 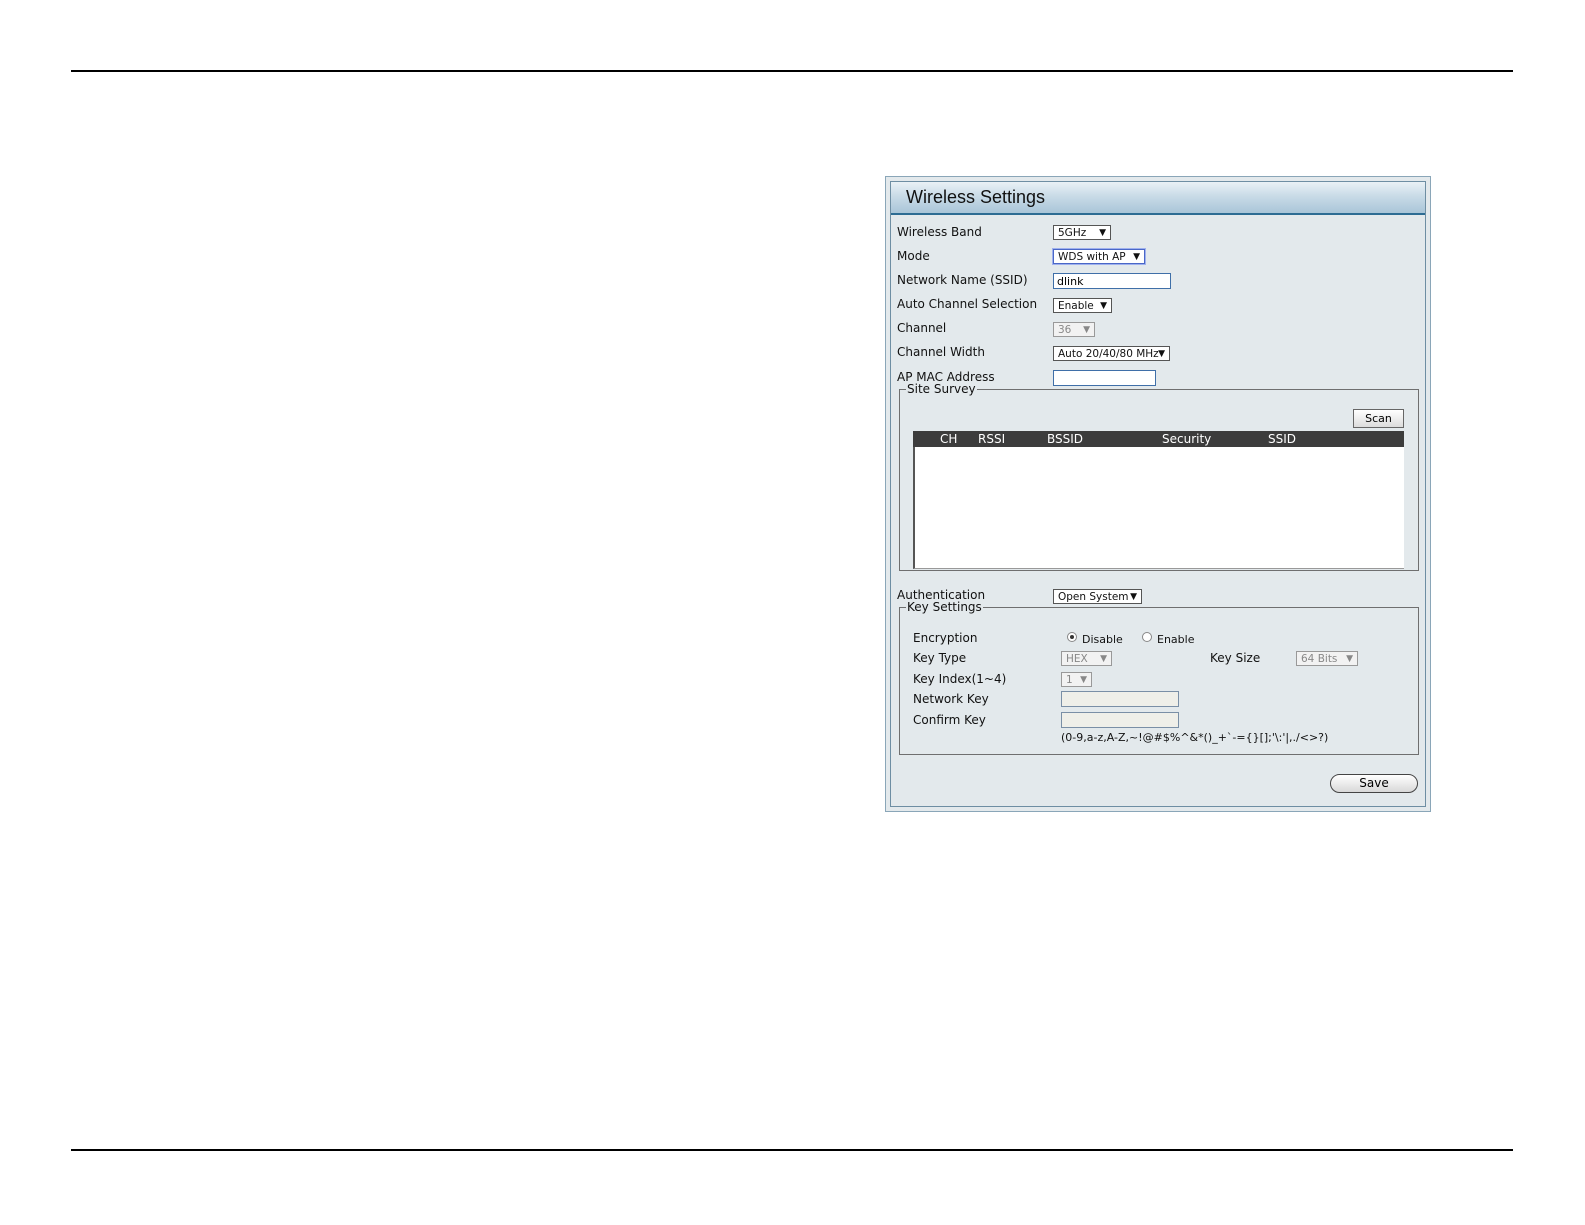 I want to click on key-size-label: Key Size, so click(x=1235, y=658).